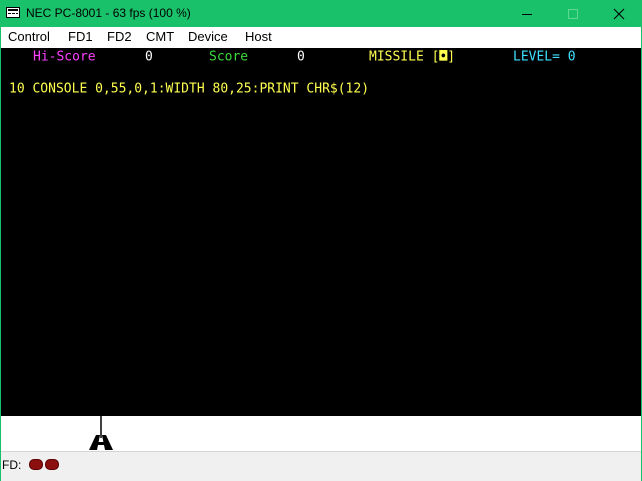  I want to click on fd-label: FD:, so click(12, 465).